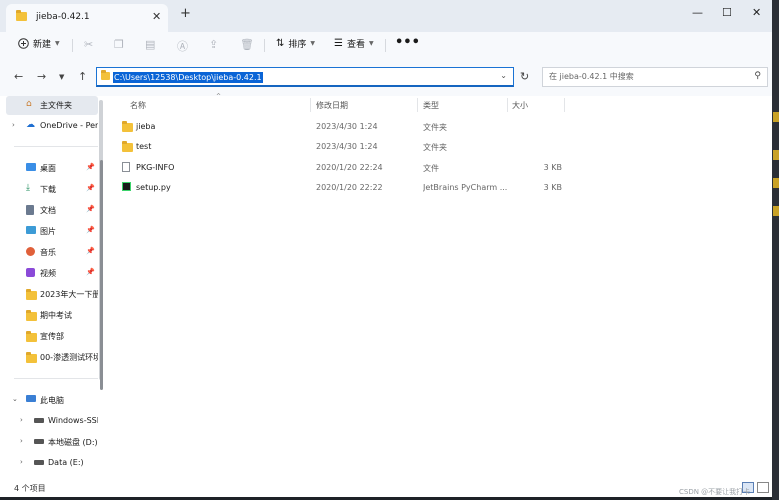 This screenshot has width=779, height=500. Describe the element at coordinates (119, 44) in the screenshot. I see `copy-icon: ❐` at that location.